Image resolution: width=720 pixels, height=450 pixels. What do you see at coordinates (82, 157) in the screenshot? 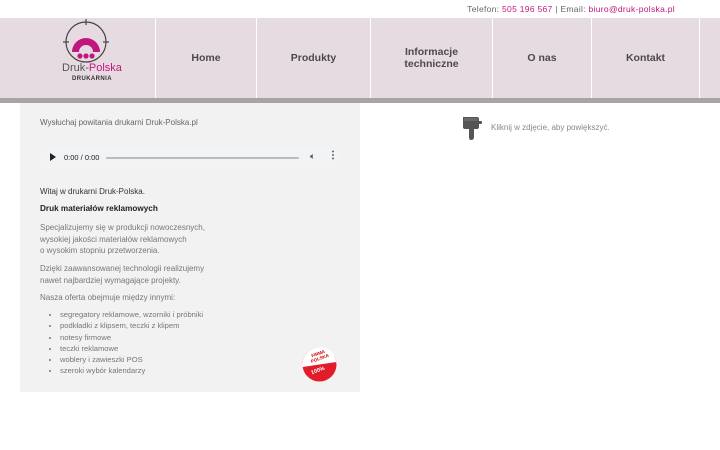
I see `audio-time: 0:00 / 0:00` at bounding box center [82, 157].